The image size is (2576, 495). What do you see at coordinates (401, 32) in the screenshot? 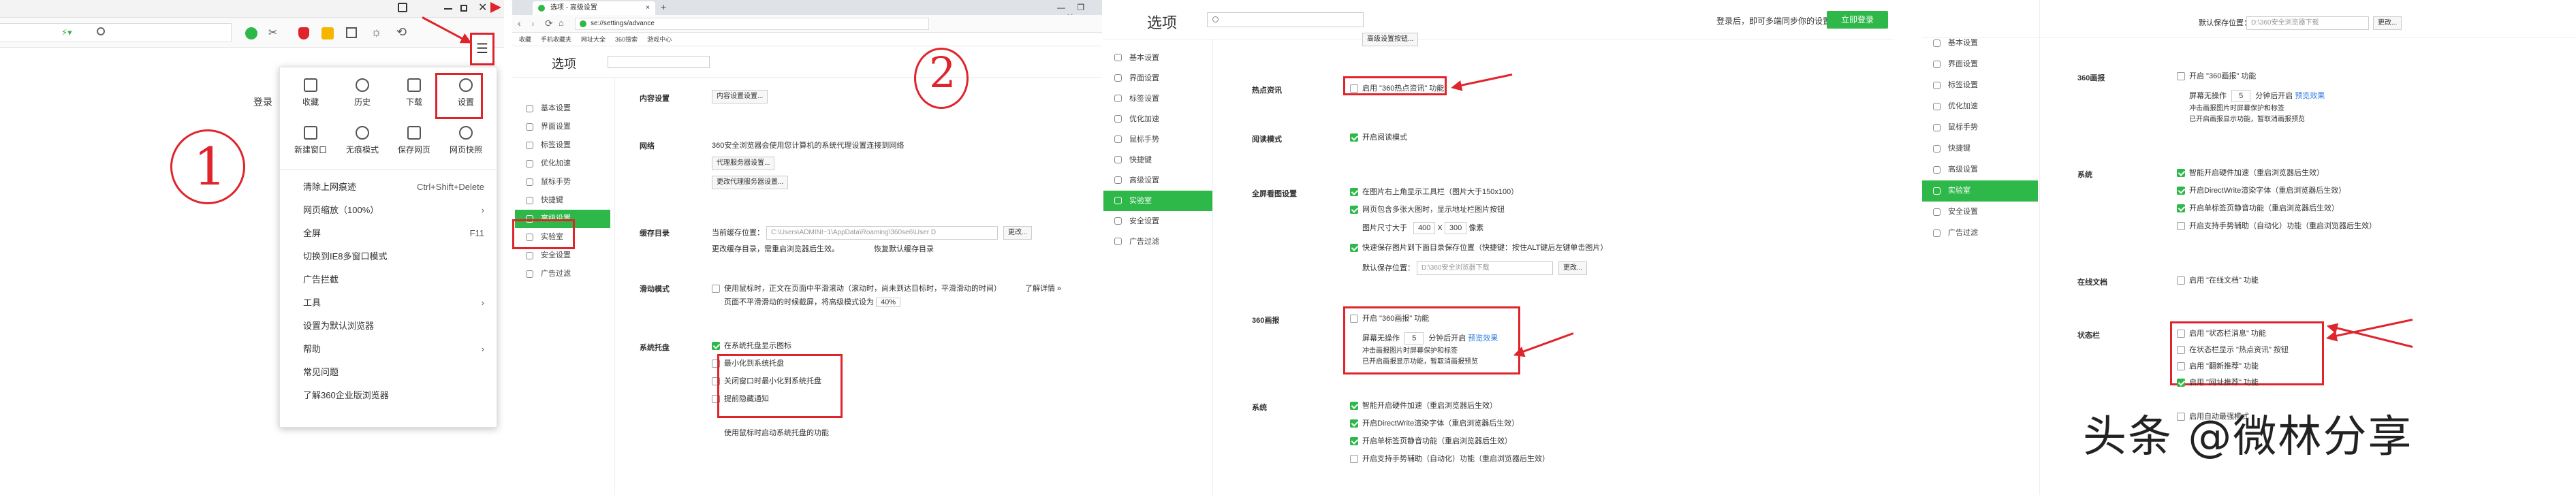
I see `undo-icon: ⟲` at bounding box center [401, 32].